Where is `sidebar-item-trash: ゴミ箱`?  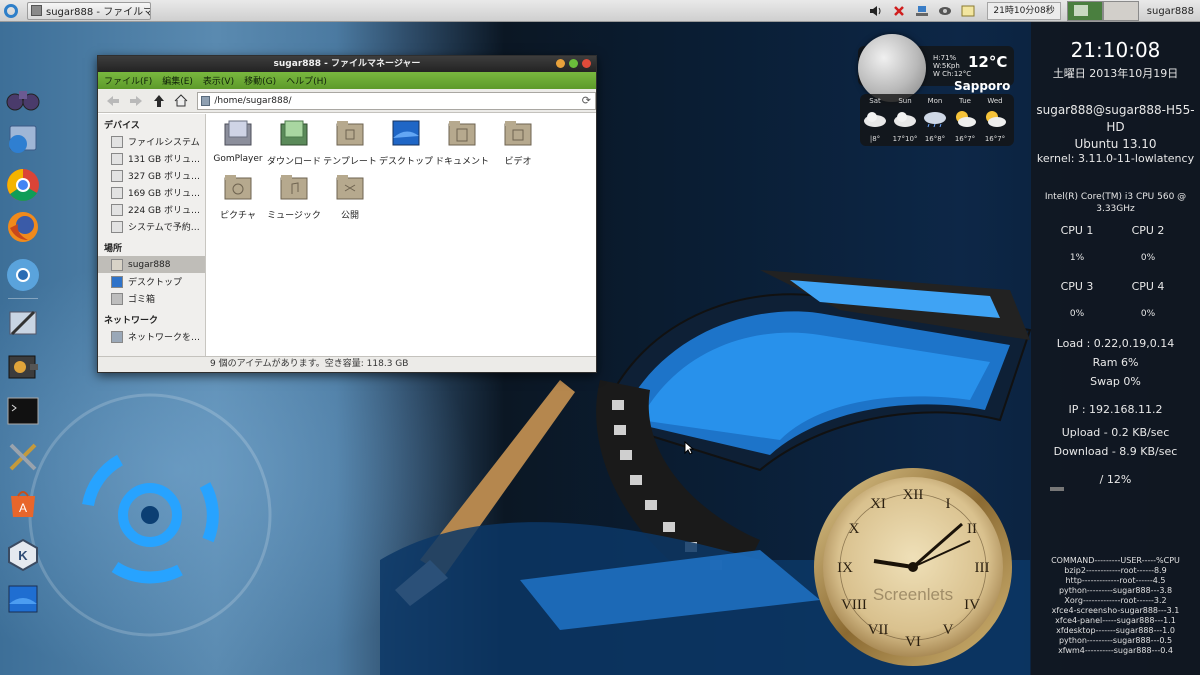
sidebar-item-trash: ゴミ箱 is located at coordinates (151, 298).